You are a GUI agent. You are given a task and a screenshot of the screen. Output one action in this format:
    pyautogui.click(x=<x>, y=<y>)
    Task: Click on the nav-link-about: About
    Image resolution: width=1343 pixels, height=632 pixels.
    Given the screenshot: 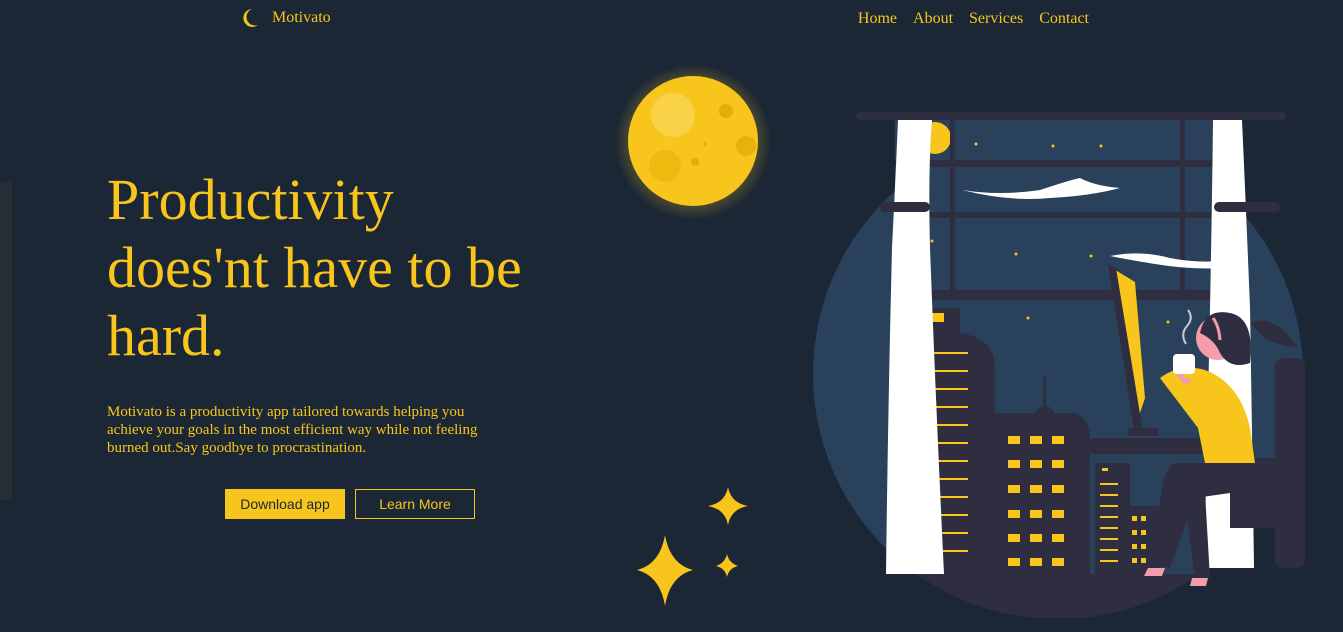 What is the action you would take?
    pyautogui.click(x=933, y=19)
    